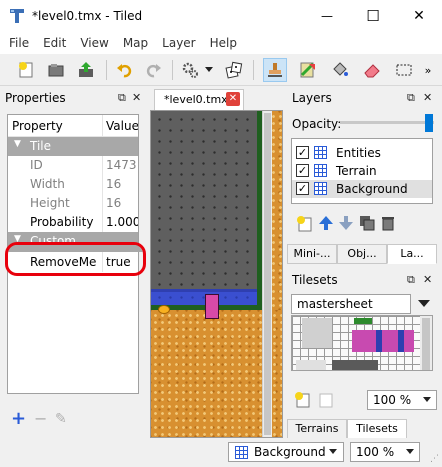 This screenshot has width=442, height=467. What do you see at coordinates (362, 153) in the screenshot?
I see `layer-row-entities: ✓ Entities` at bounding box center [362, 153].